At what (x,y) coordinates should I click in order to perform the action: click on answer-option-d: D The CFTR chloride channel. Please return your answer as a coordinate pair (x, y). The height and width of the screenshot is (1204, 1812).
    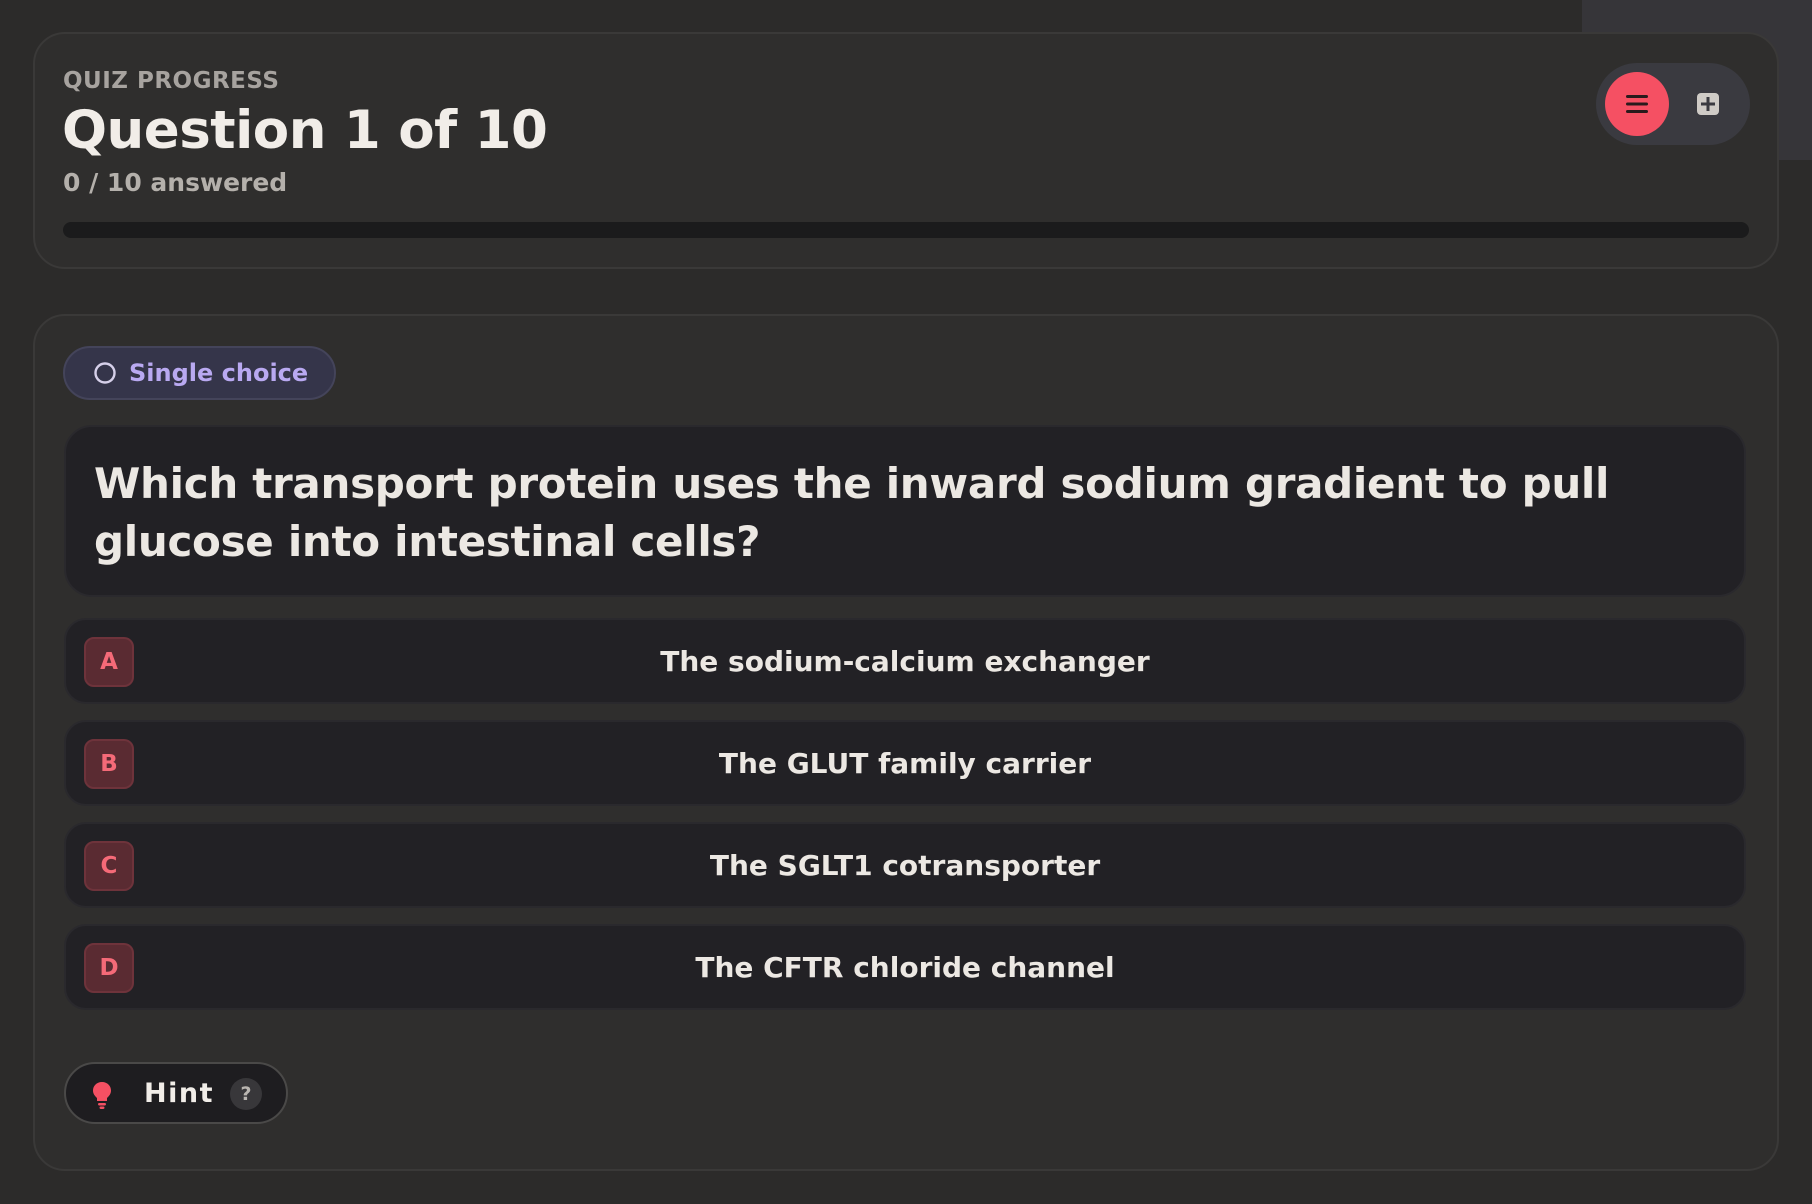
    Looking at the image, I should click on (905, 967).